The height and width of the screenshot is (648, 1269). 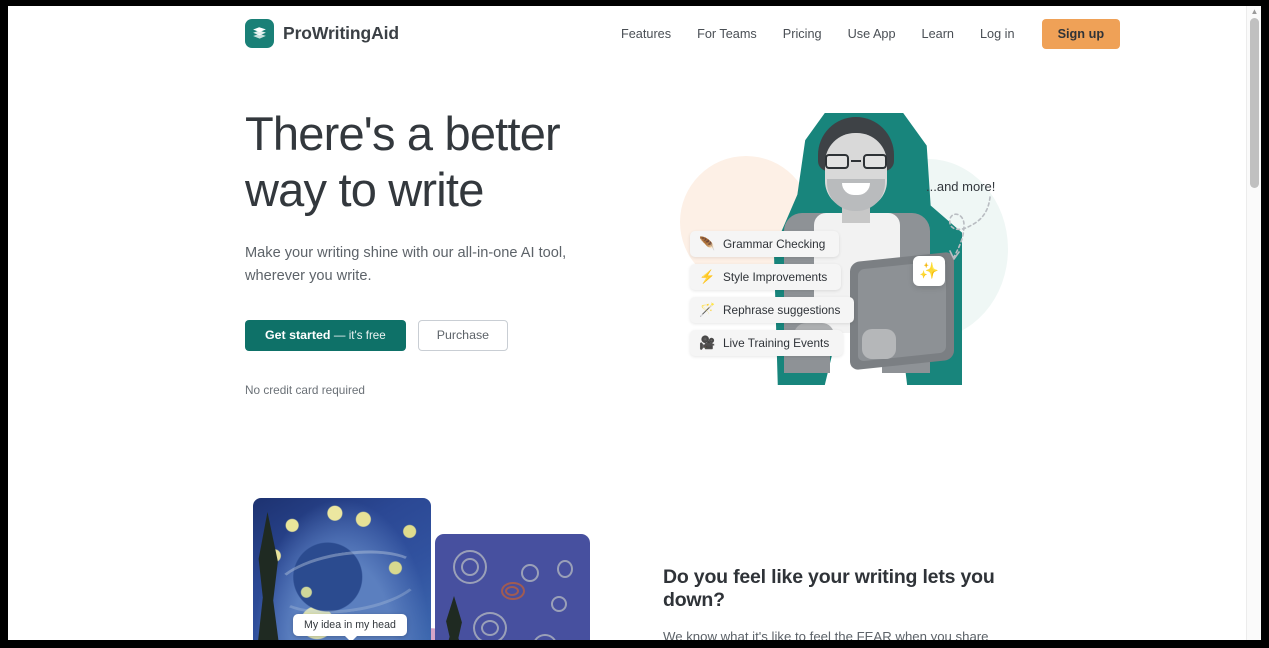 What do you see at coordinates (1081, 34) in the screenshot?
I see `sign-up-button: Sign up` at bounding box center [1081, 34].